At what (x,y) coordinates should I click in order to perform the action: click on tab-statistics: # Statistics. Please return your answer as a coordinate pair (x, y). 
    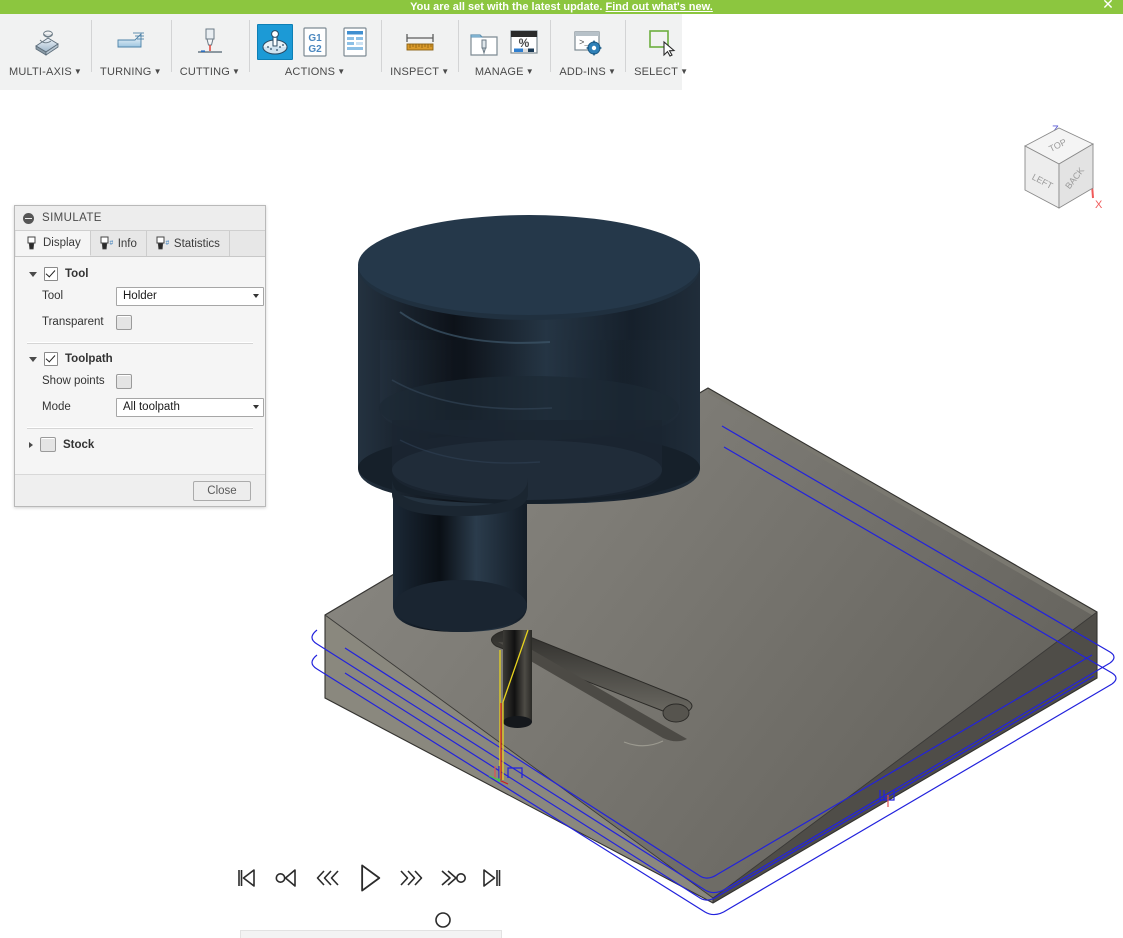
    Looking at the image, I should click on (188, 243).